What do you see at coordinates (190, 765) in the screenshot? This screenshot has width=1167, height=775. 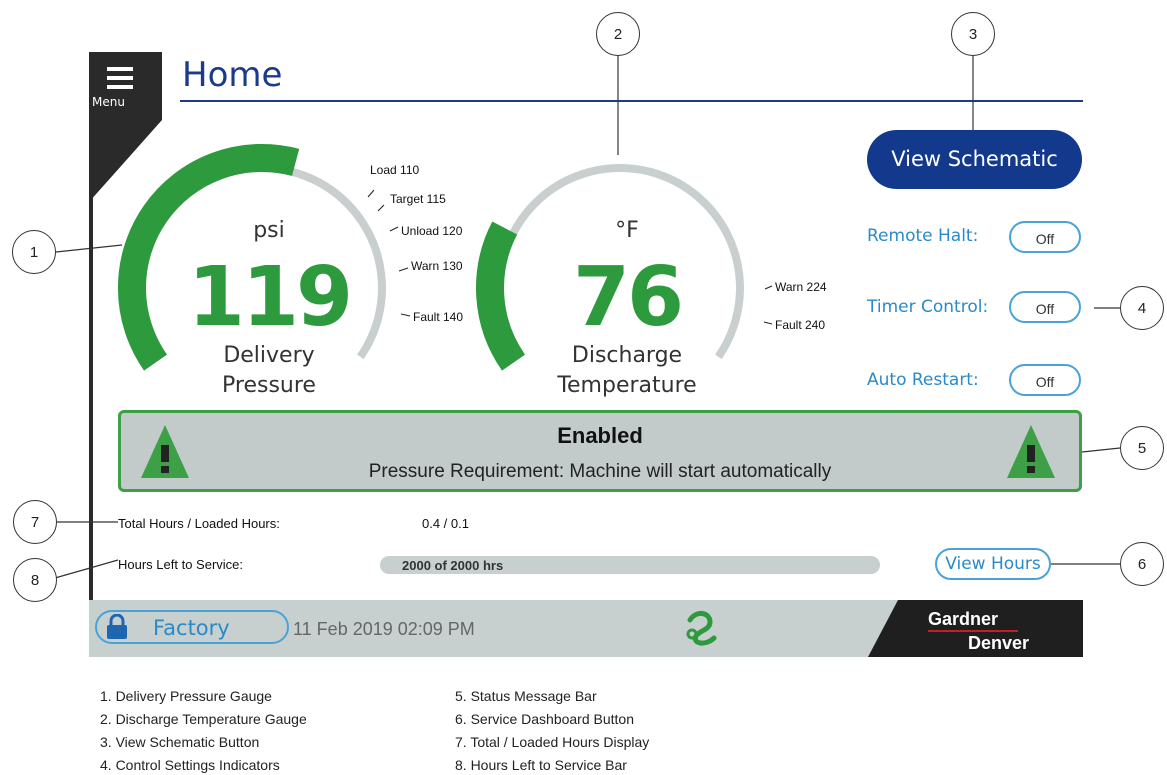 I see `legend-item: 4. Control Settings Indicators` at bounding box center [190, 765].